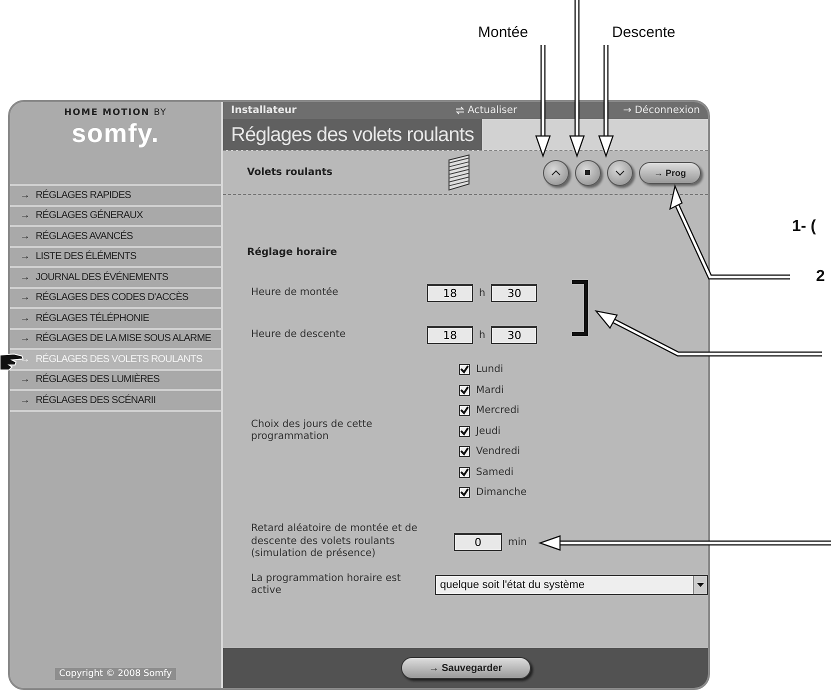 The image size is (831, 695). Describe the element at coordinates (820, 277) in the screenshot. I see `callout-label: 2` at that location.